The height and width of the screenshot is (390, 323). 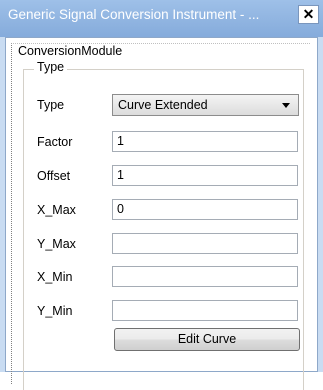 What do you see at coordinates (55, 277) in the screenshot?
I see `x-min-label: X_Min` at bounding box center [55, 277].